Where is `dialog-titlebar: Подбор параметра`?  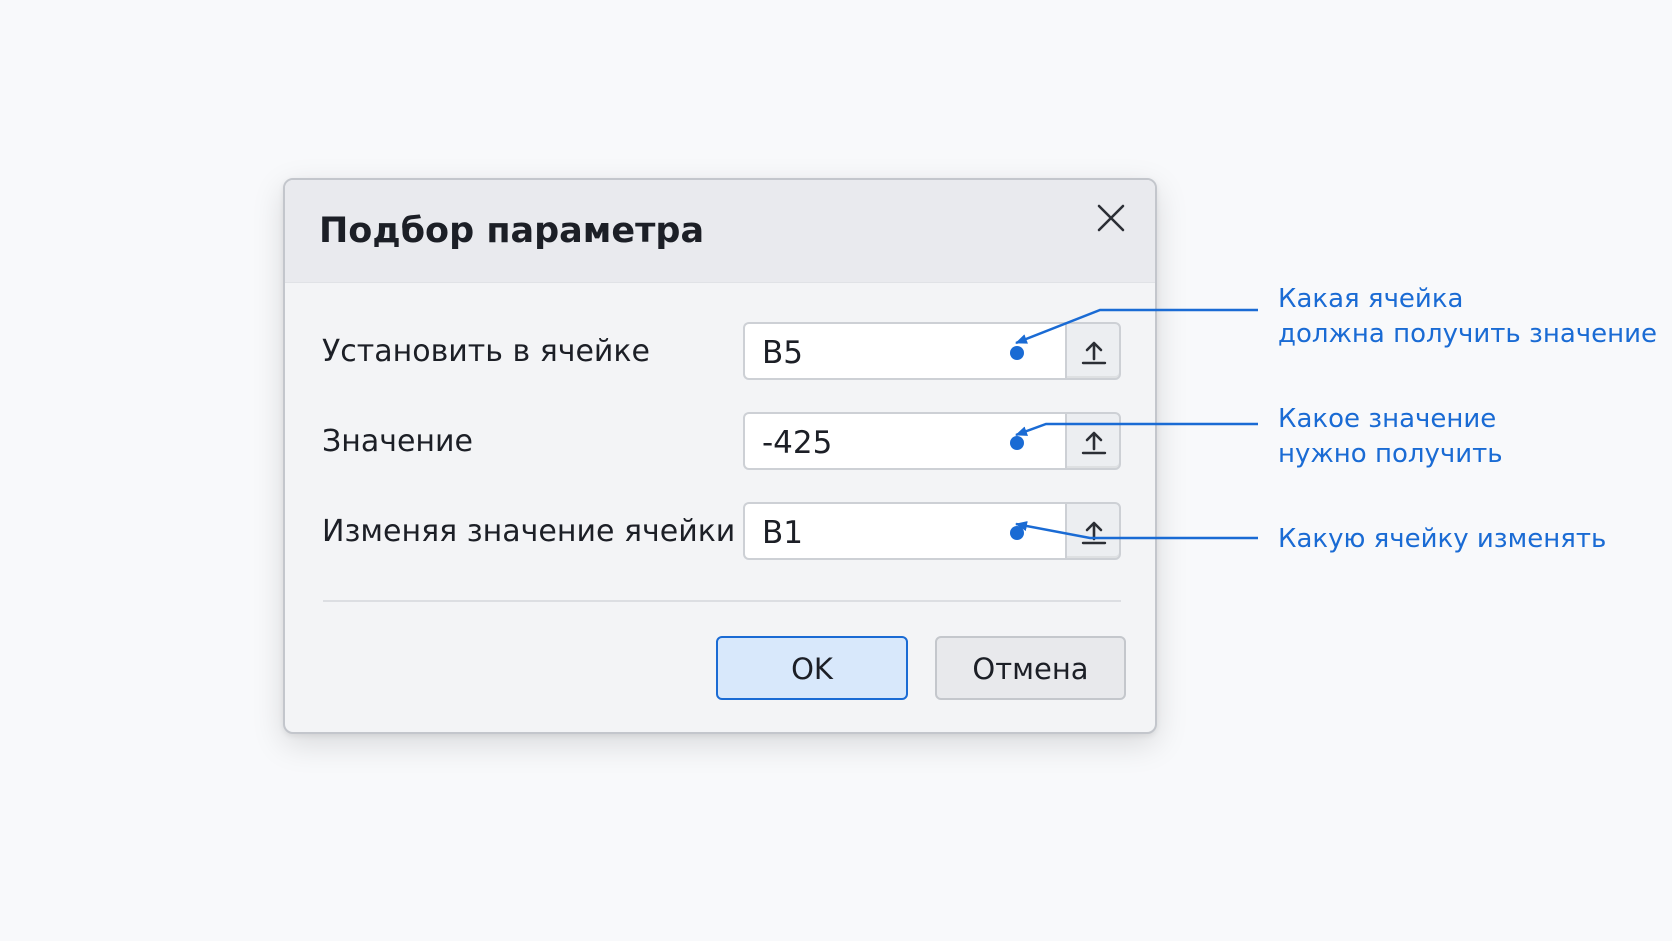 dialog-titlebar: Подбор параметра is located at coordinates (720, 231).